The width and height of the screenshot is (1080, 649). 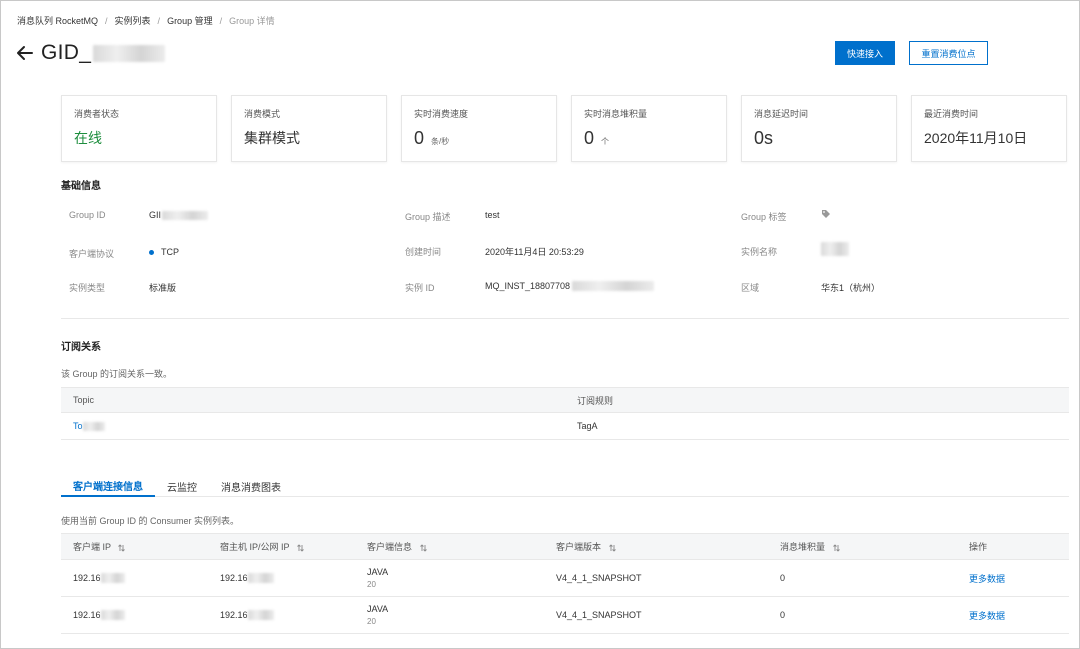 I want to click on instance-type-value: 标准版, so click(x=163, y=288).